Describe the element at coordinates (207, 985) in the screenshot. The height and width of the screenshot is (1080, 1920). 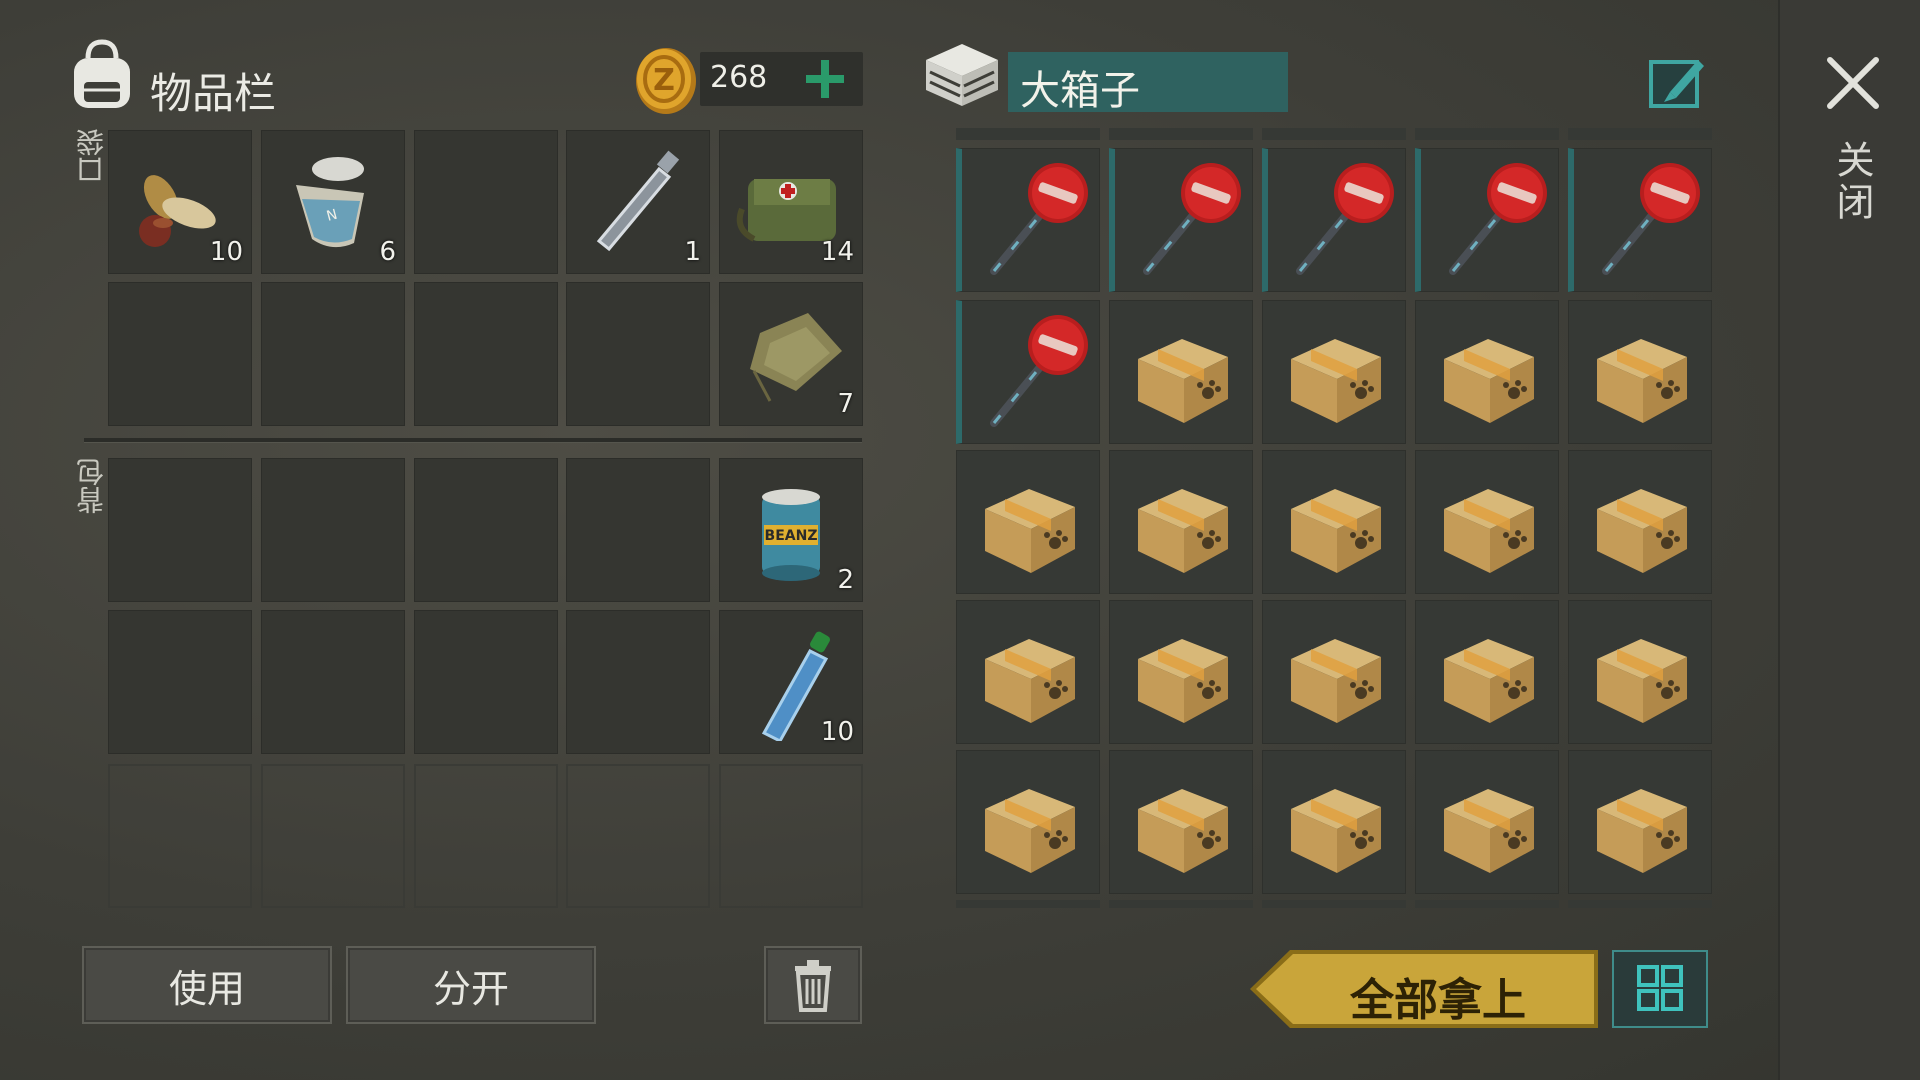
I see `use-button: 使用` at that location.